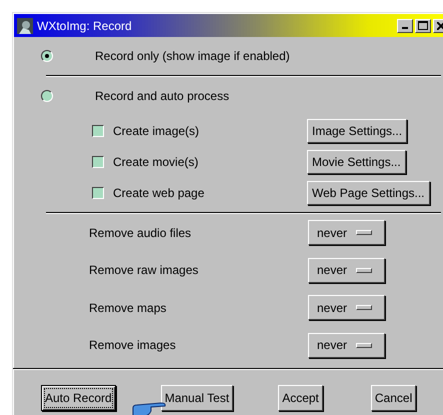 This screenshot has width=443, height=415. Describe the element at coordinates (144, 270) in the screenshot. I see `option-label: Remove raw images` at that location.